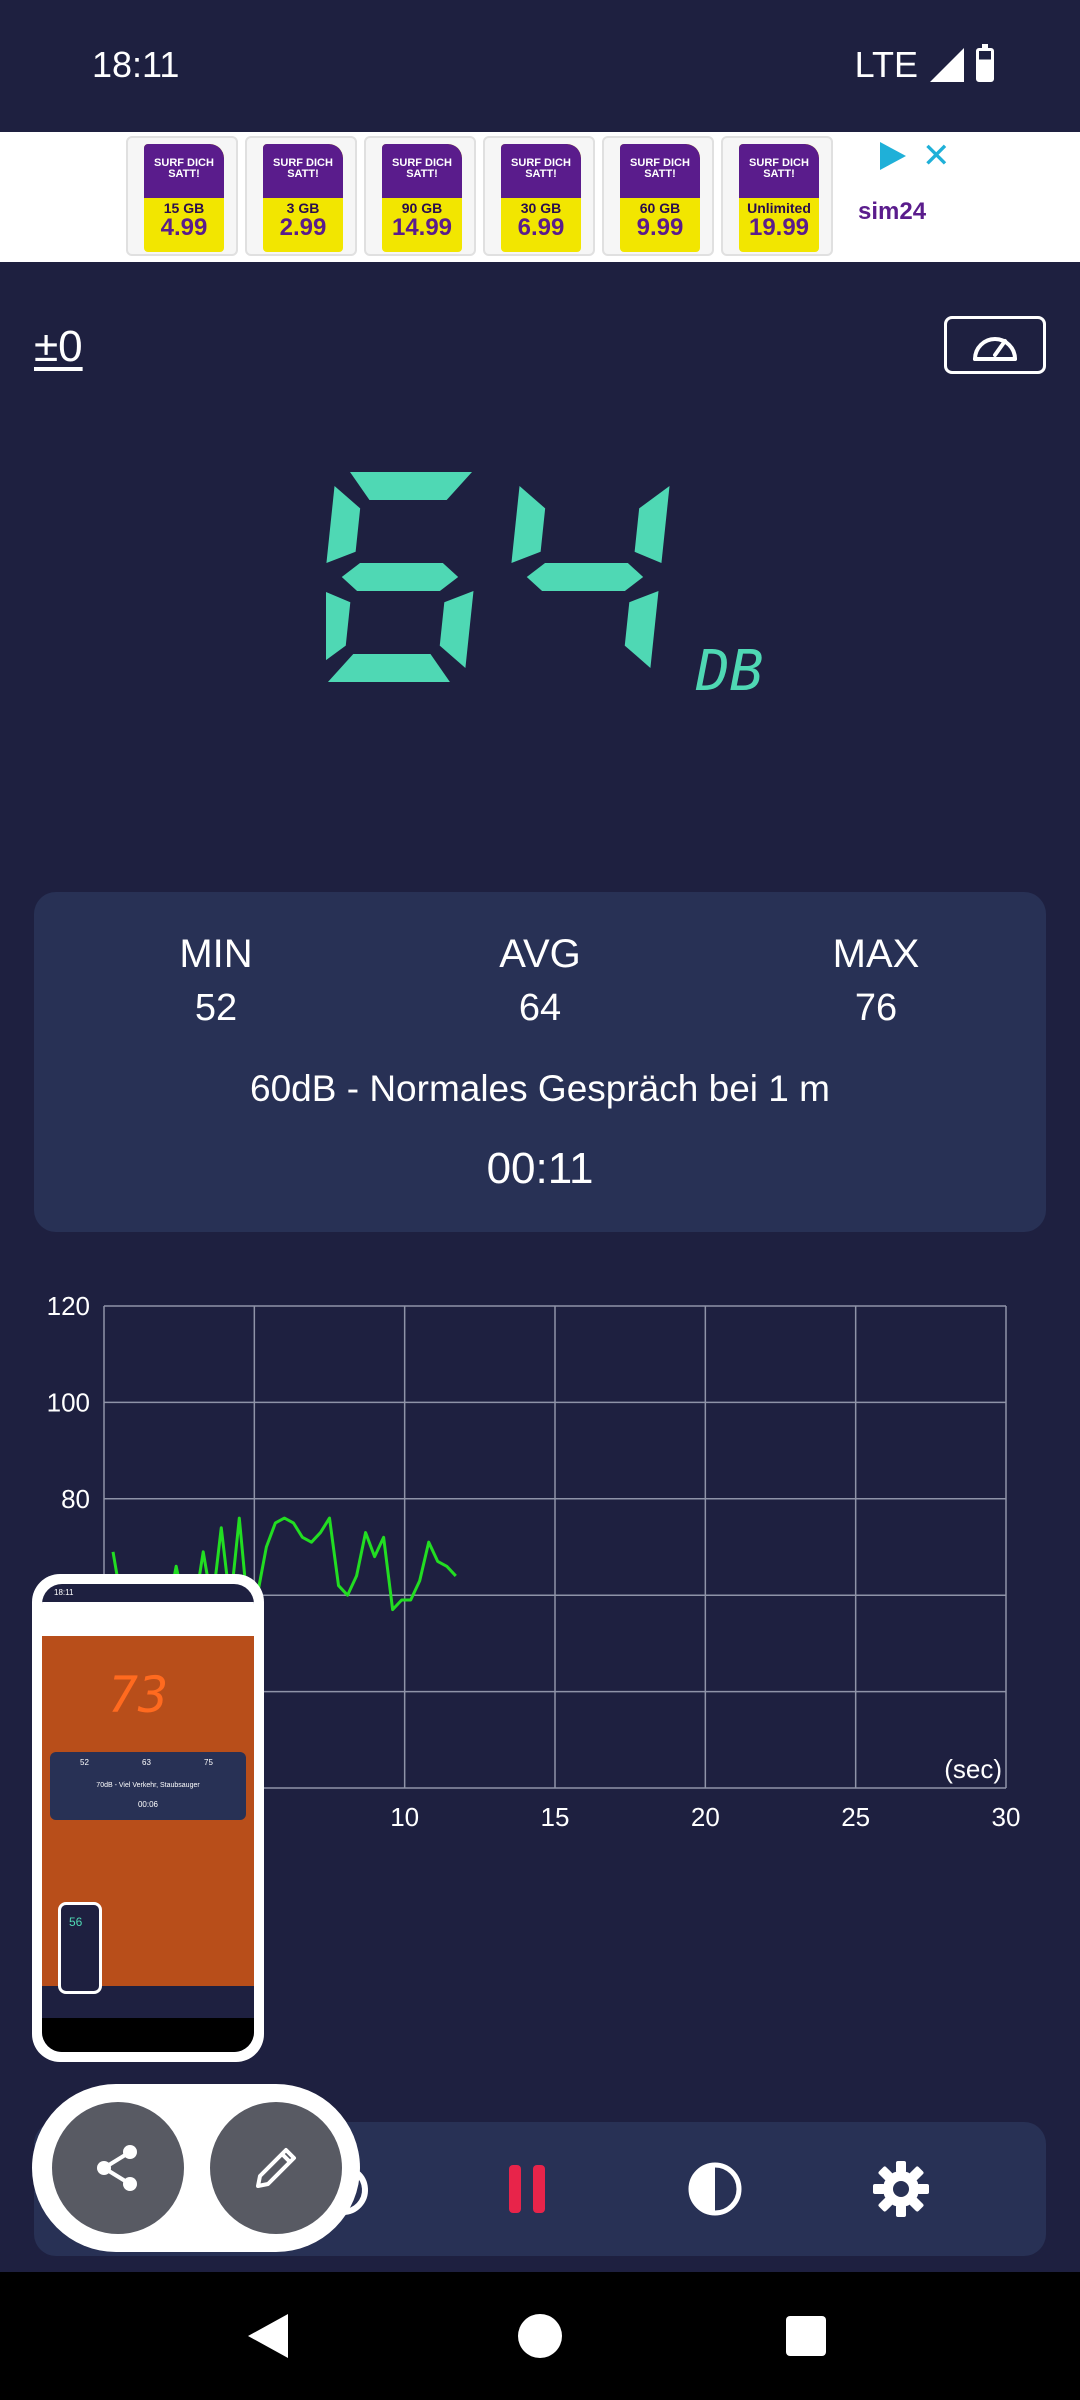 The height and width of the screenshot is (2400, 1080). I want to click on ad-product-card: SURF DICH SATT! 60 GB 9.99, so click(658, 196).